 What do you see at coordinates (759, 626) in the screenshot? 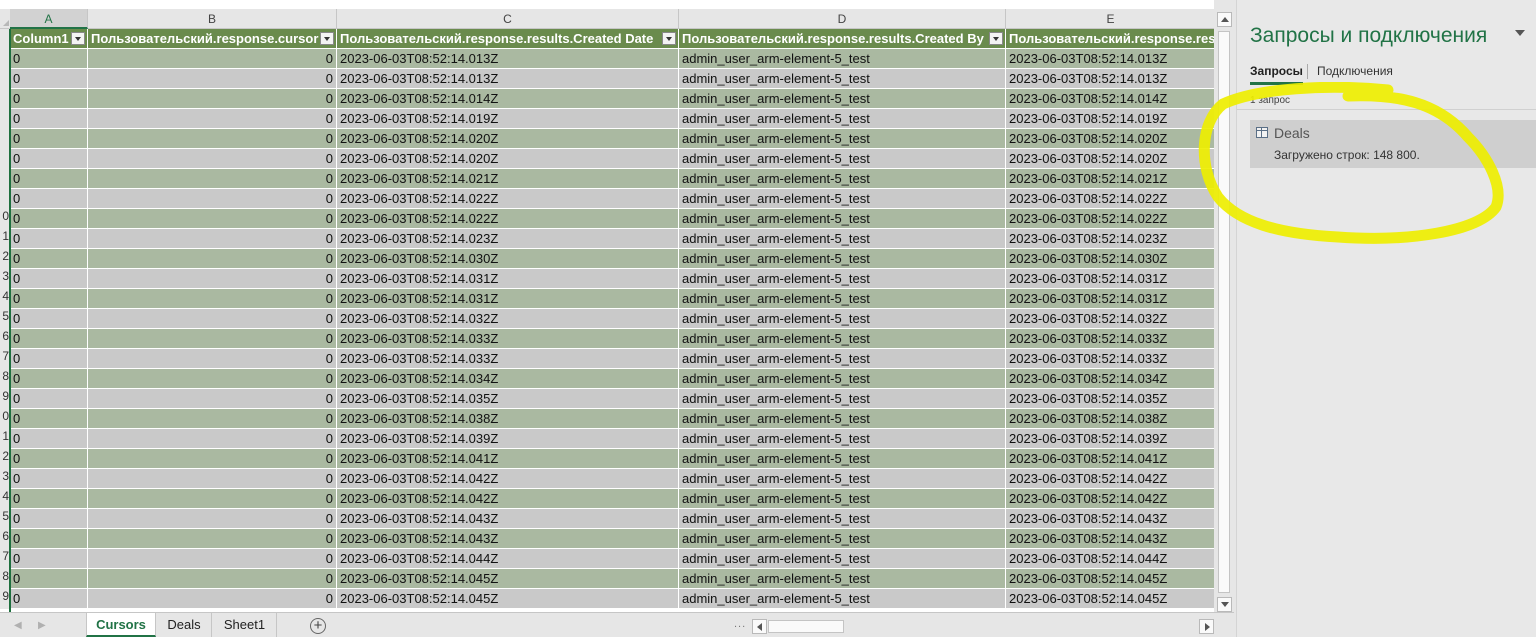
I see `scroll-left-button` at bounding box center [759, 626].